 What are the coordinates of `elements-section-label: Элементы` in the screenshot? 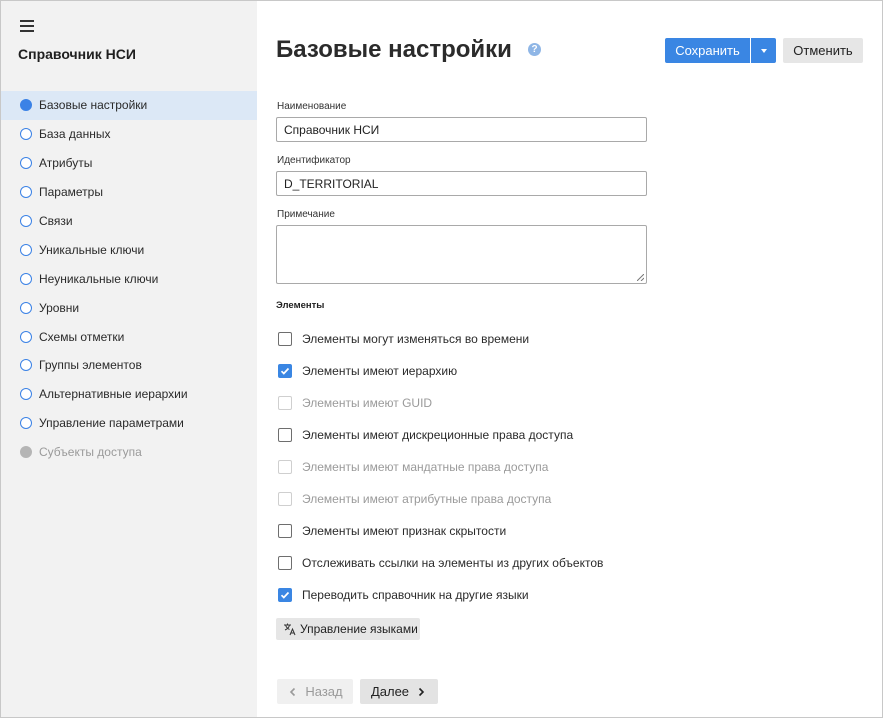 It's located at (300, 305).